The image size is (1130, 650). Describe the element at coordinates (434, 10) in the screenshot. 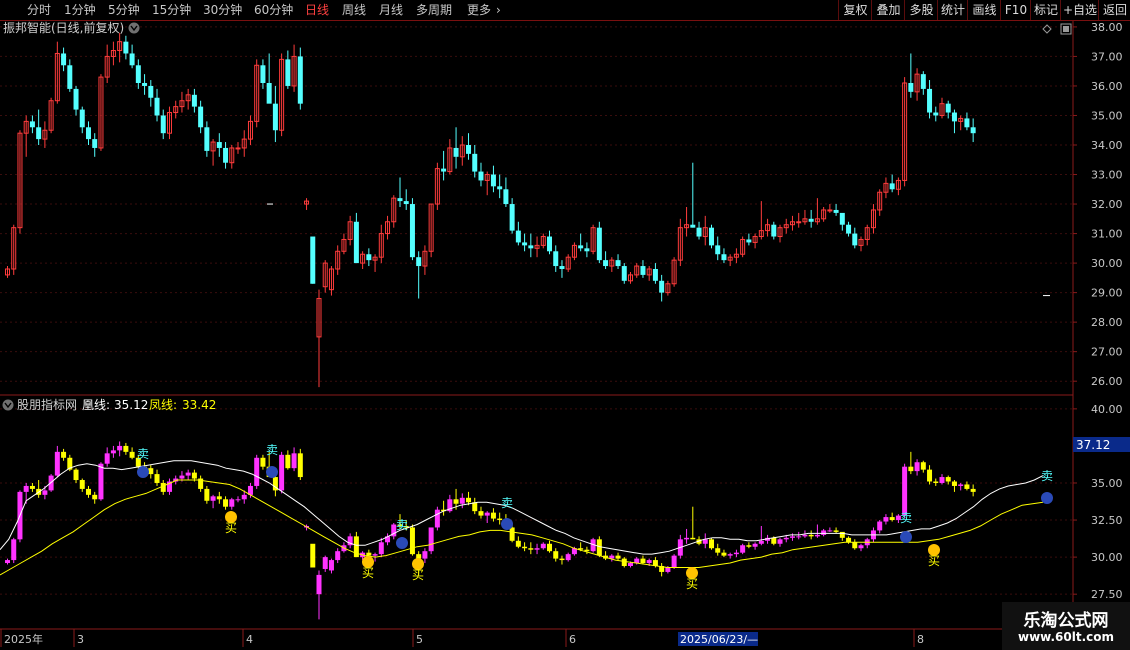

I see `period-tab-9: 多周期` at that location.